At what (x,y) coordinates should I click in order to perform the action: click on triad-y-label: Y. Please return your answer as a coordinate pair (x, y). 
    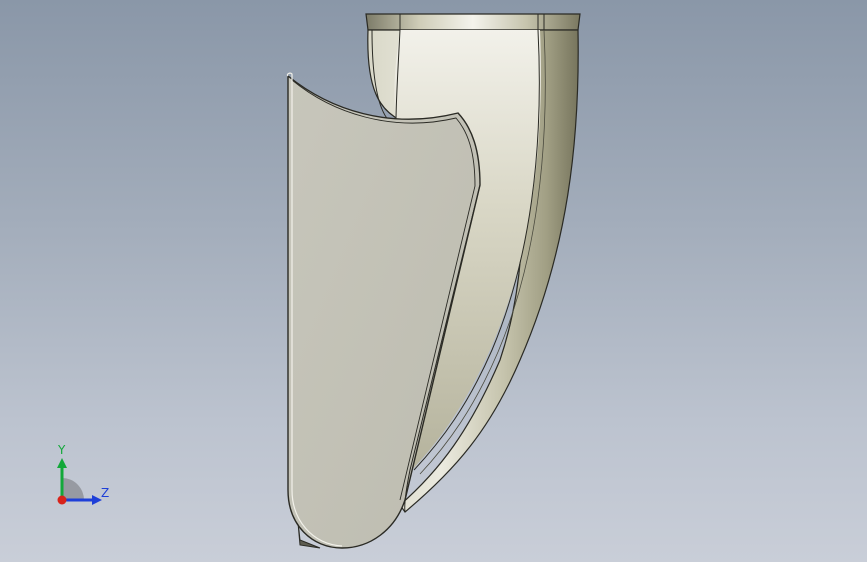
    Looking at the image, I should click on (62, 450).